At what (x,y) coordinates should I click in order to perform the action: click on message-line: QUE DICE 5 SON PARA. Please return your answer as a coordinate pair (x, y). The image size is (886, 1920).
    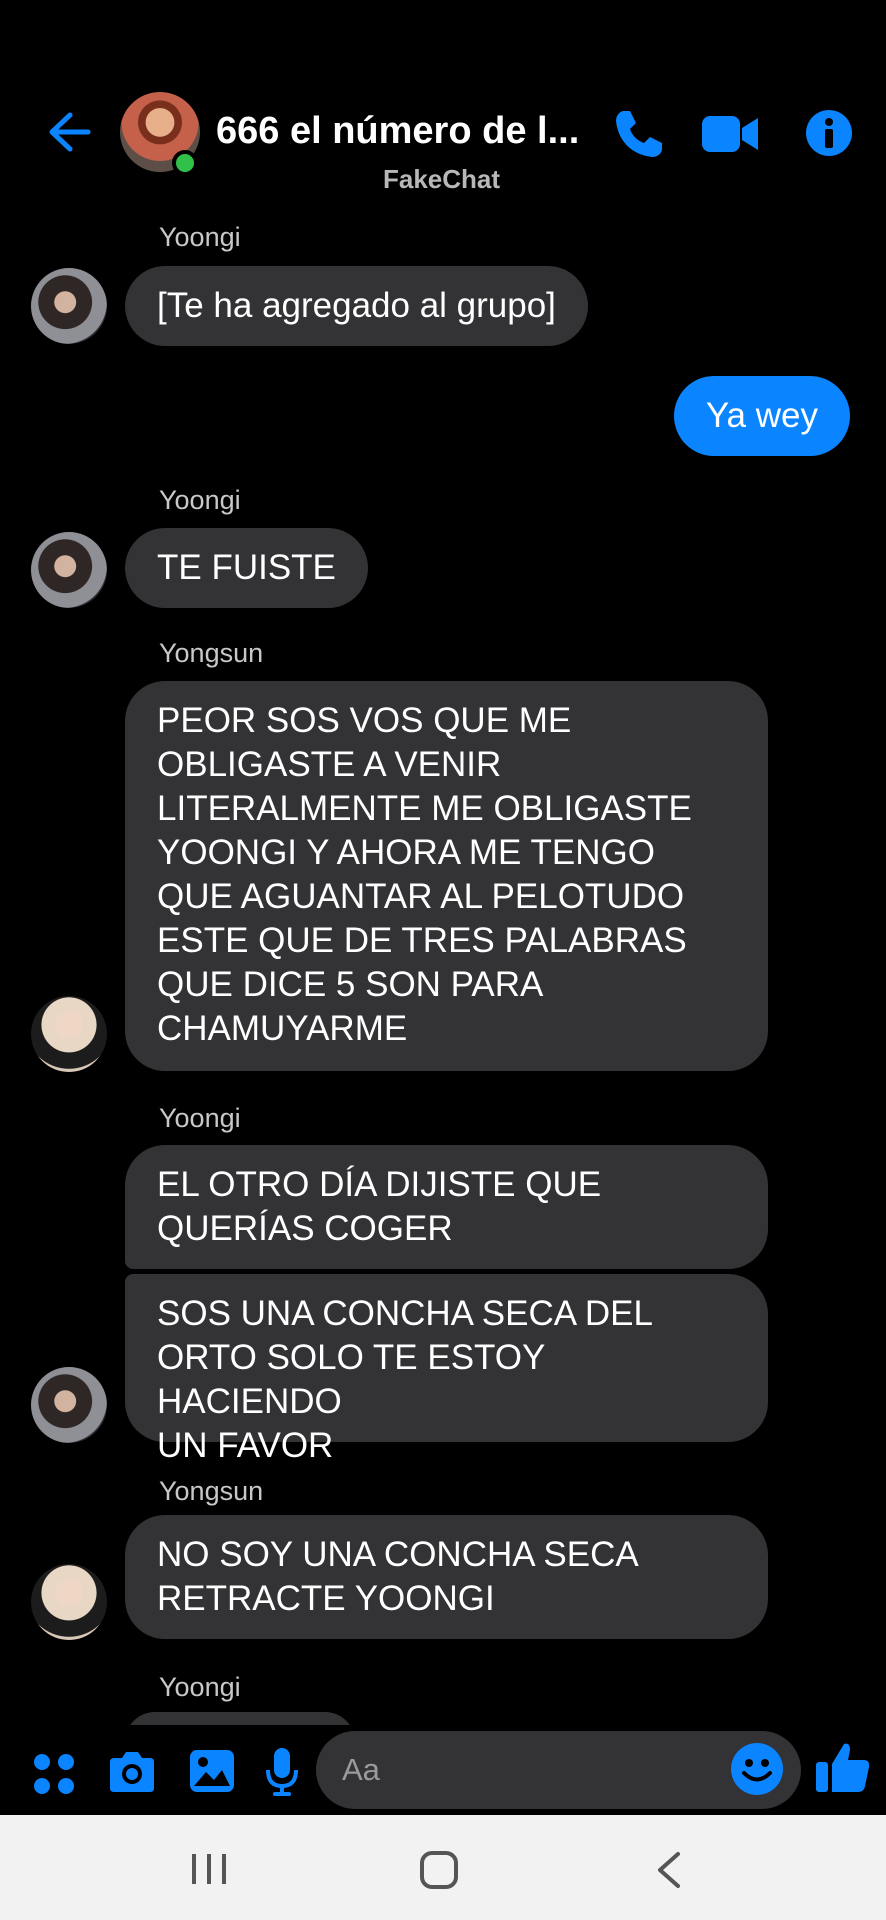
    Looking at the image, I should click on (350, 984).